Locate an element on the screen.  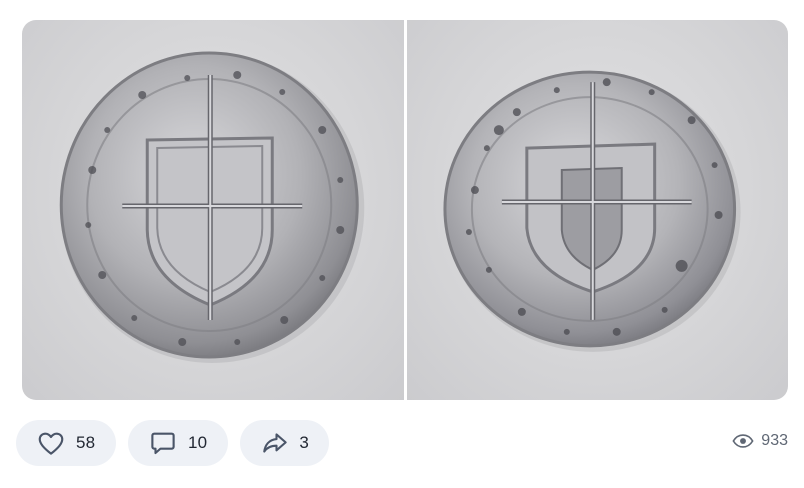
like-button: 58 is located at coordinates (66, 443).